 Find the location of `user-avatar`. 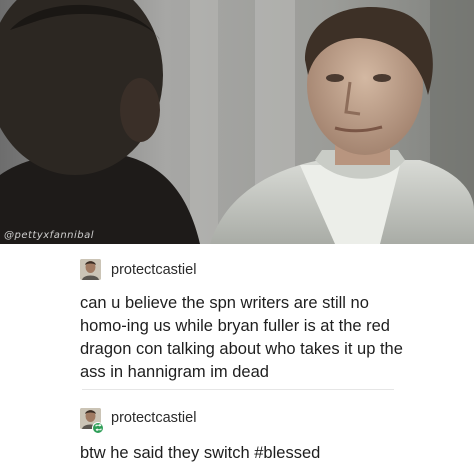

user-avatar is located at coordinates (90, 269).